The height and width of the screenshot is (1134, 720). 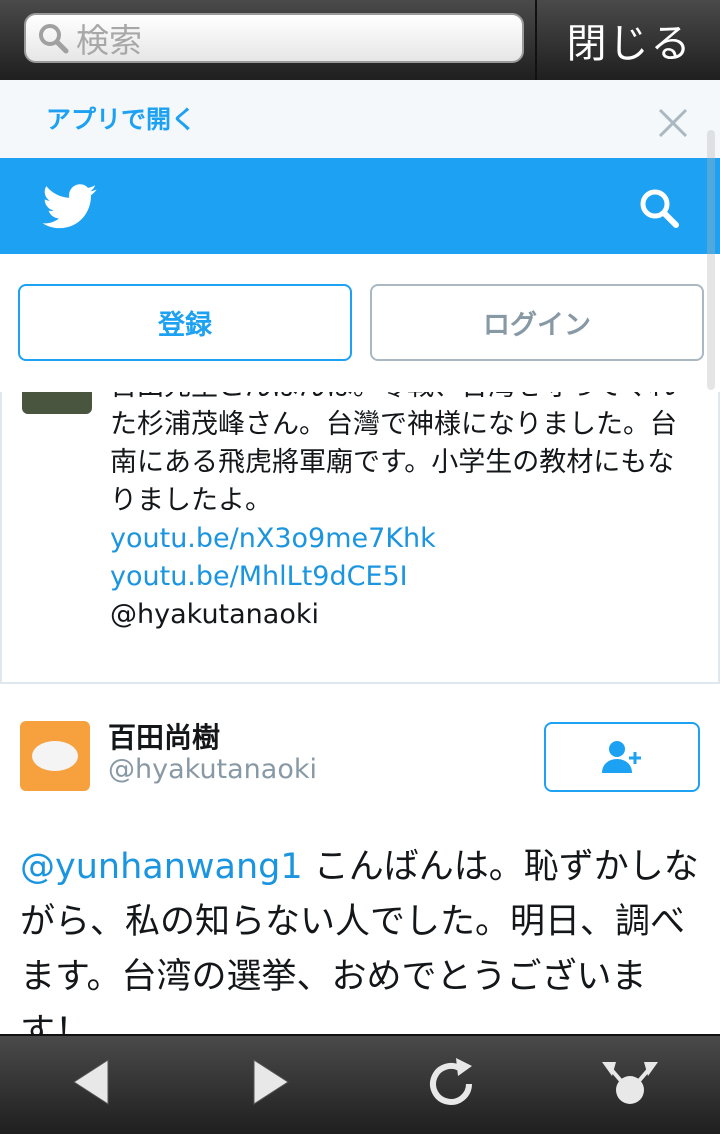 What do you see at coordinates (360, 683) in the screenshot?
I see `divider` at bounding box center [360, 683].